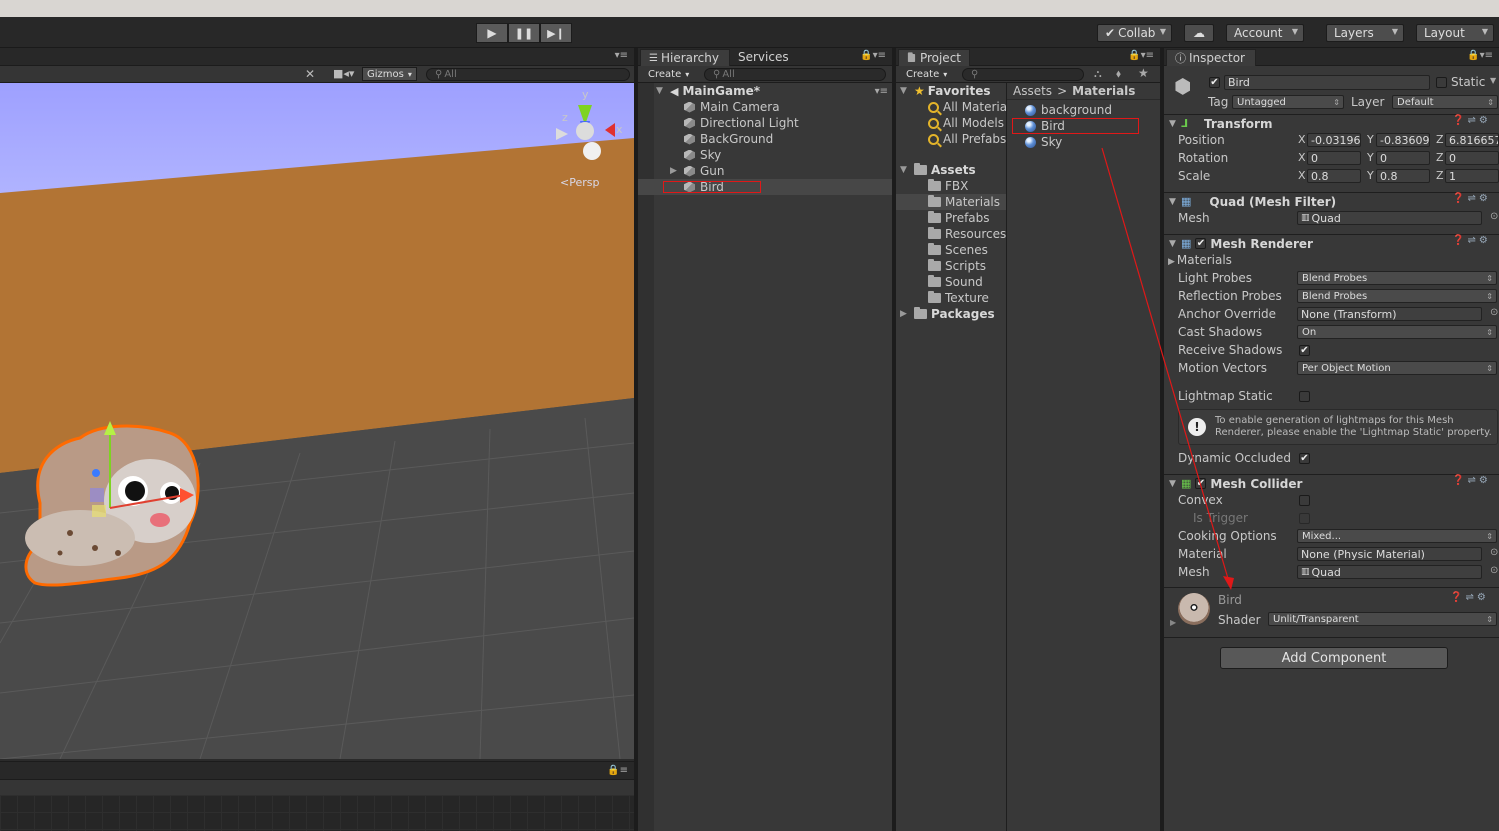 Image resolution: width=1499 pixels, height=831 pixels. What do you see at coordinates (1397, 368) in the screenshot?
I see `motion-vectors-dropdown: Per Object Motion` at bounding box center [1397, 368].